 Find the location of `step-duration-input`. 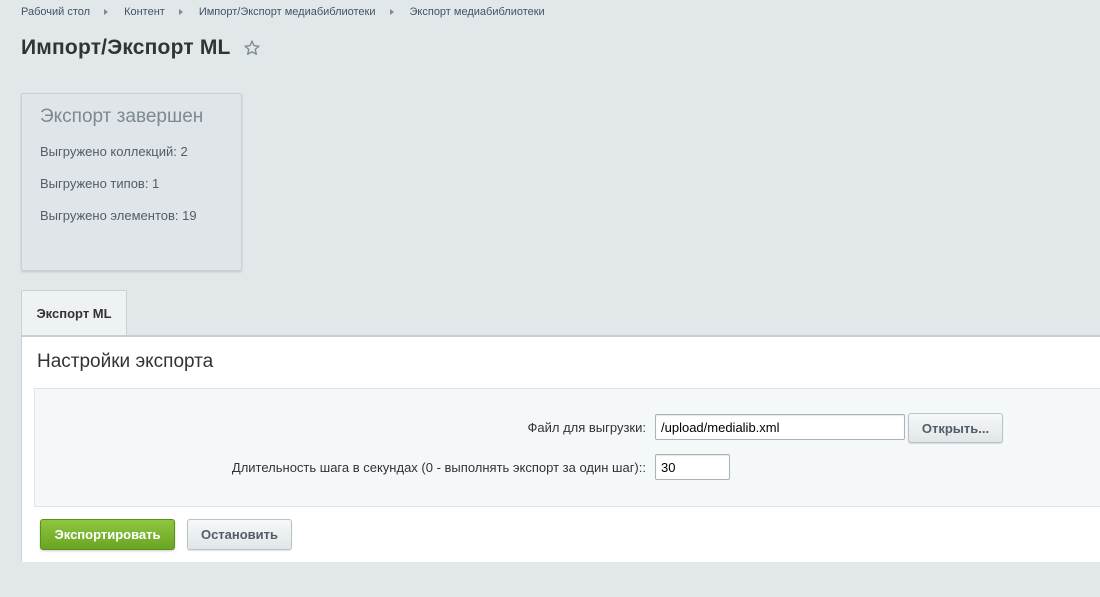

step-duration-input is located at coordinates (692, 467).